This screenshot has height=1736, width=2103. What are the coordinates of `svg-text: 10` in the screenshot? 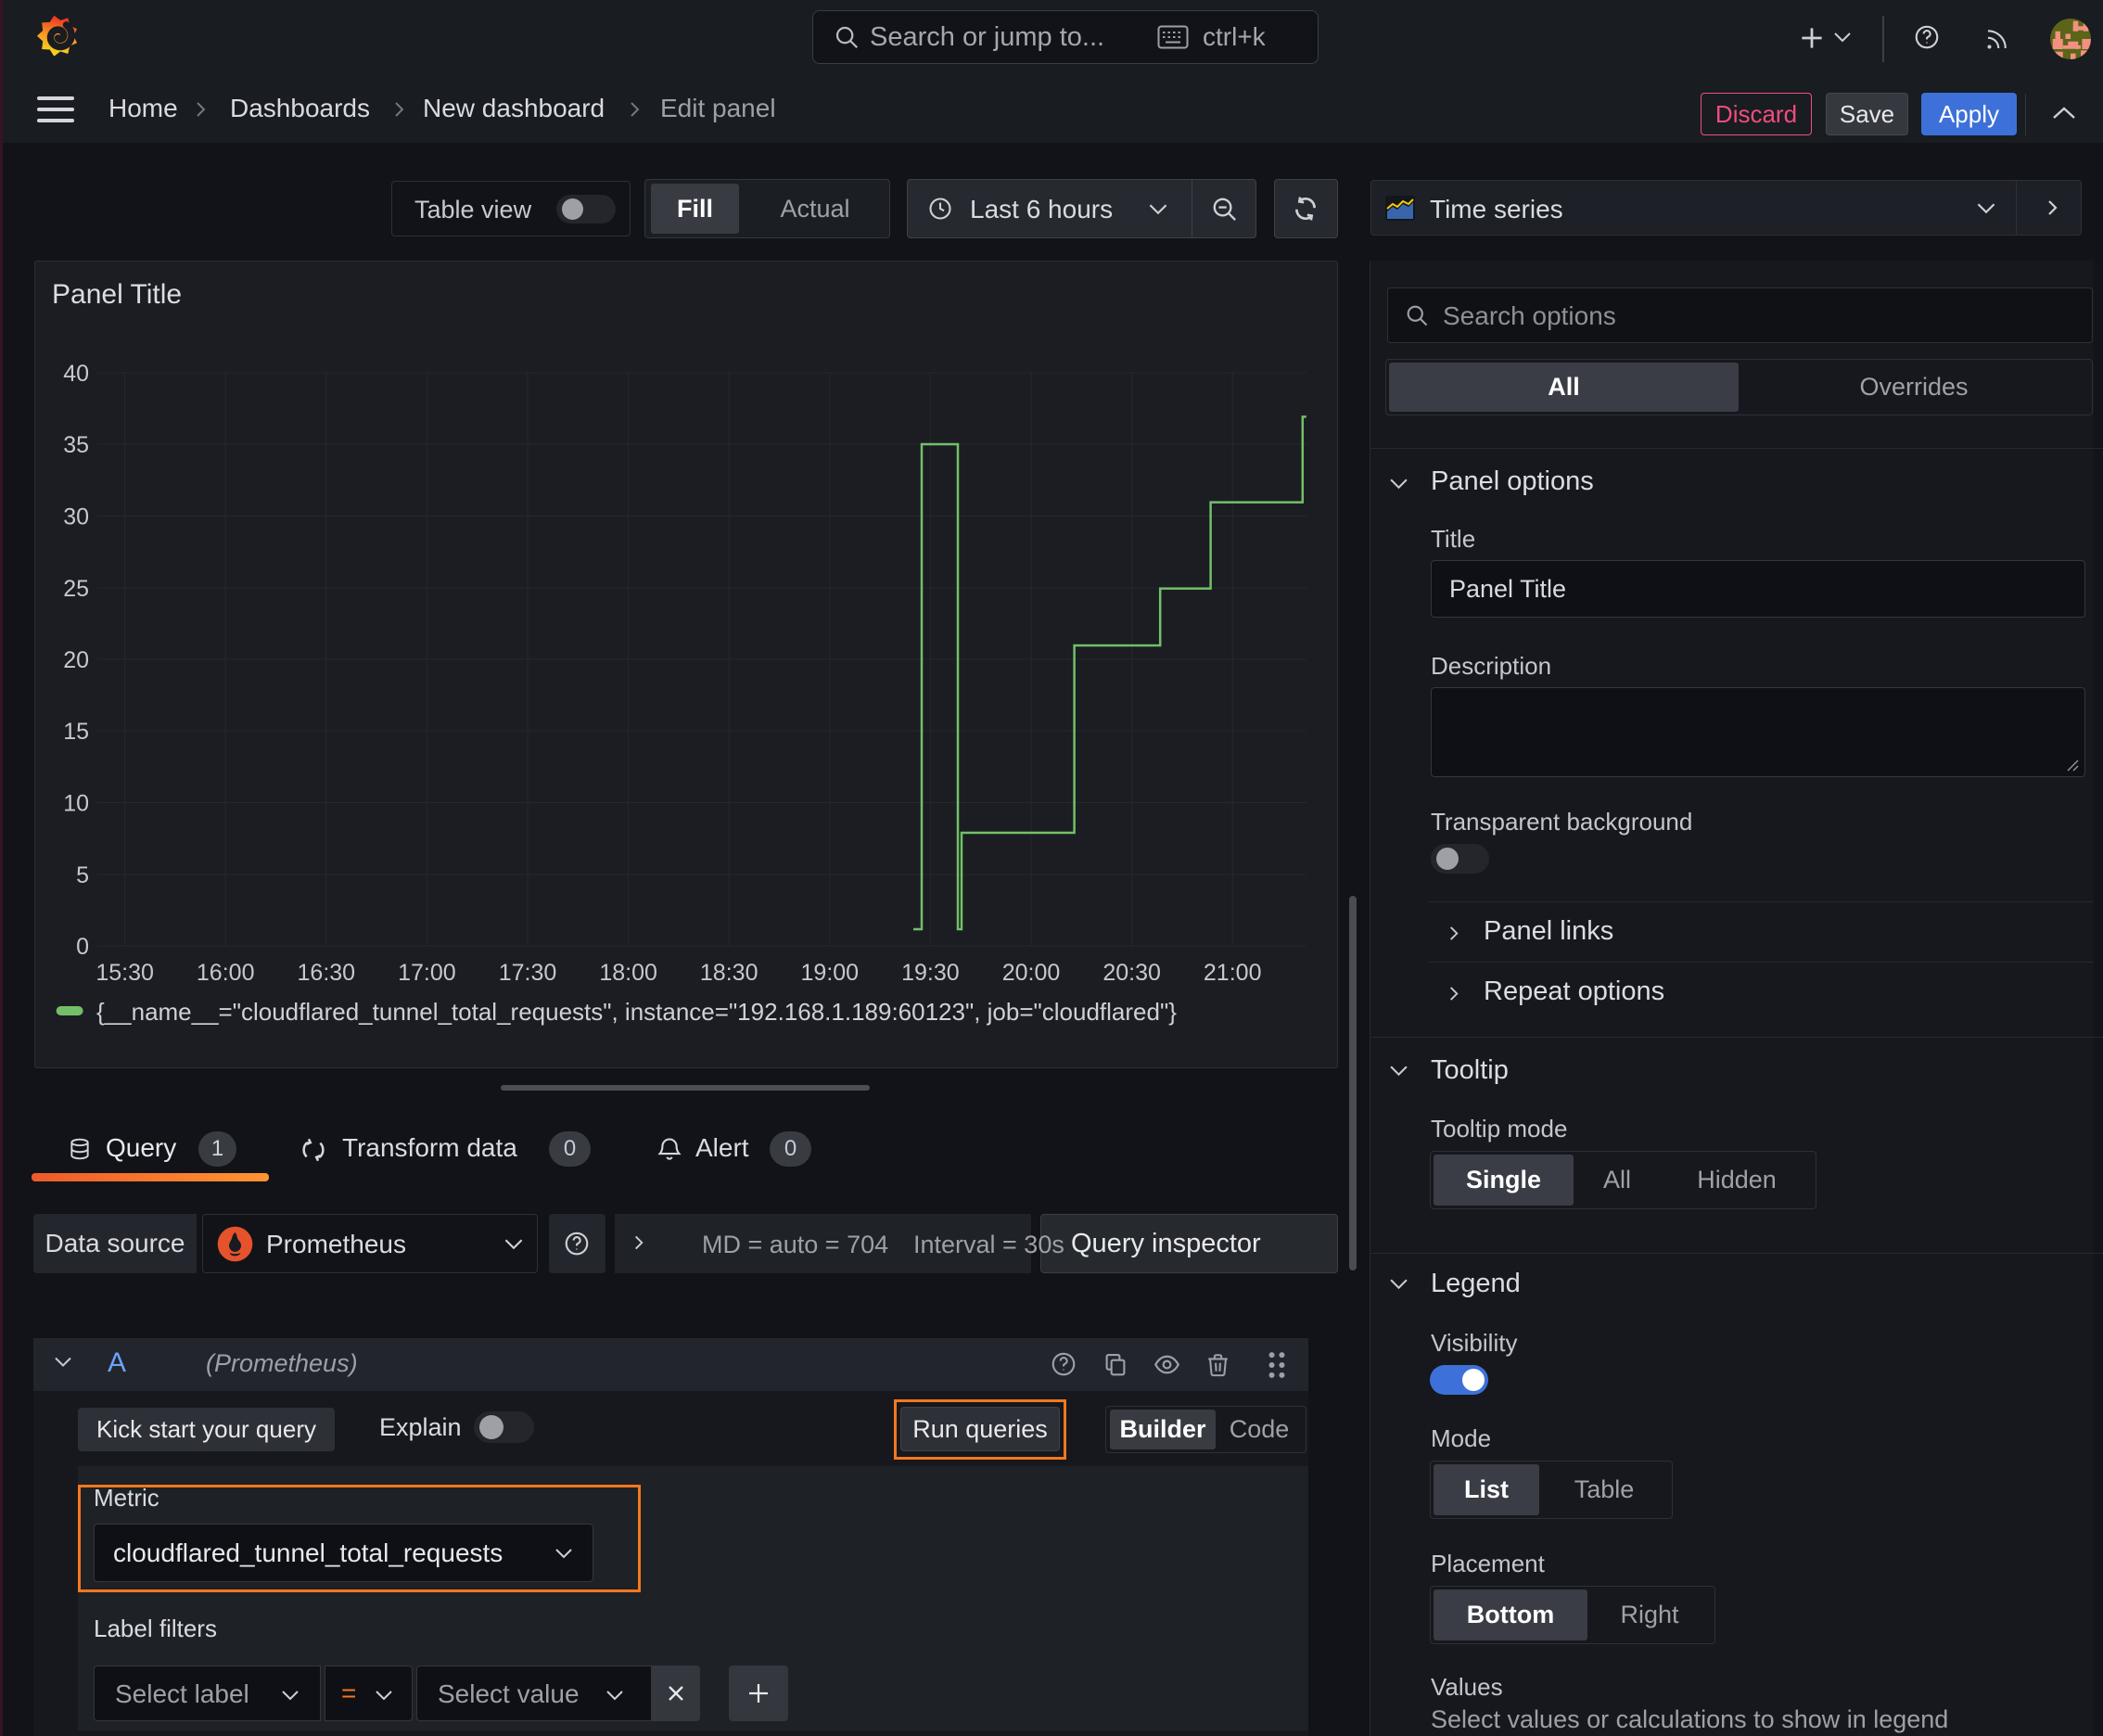 It's located at (76, 804).